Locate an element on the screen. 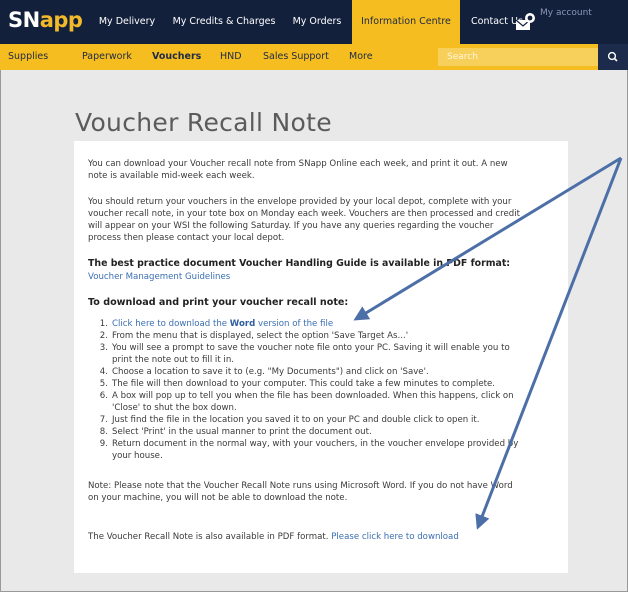 Image resolution: width=628 pixels, height=592 pixels. step-number: 5. is located at coordinates (103, 384).